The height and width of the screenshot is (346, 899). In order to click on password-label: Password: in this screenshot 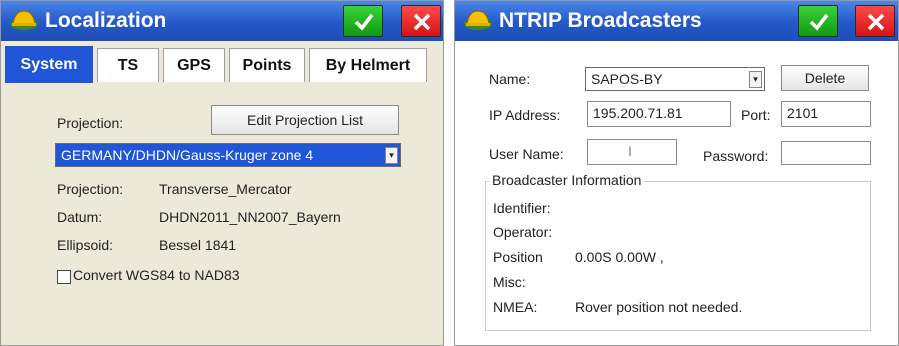, I will do `click(736, 156)`.